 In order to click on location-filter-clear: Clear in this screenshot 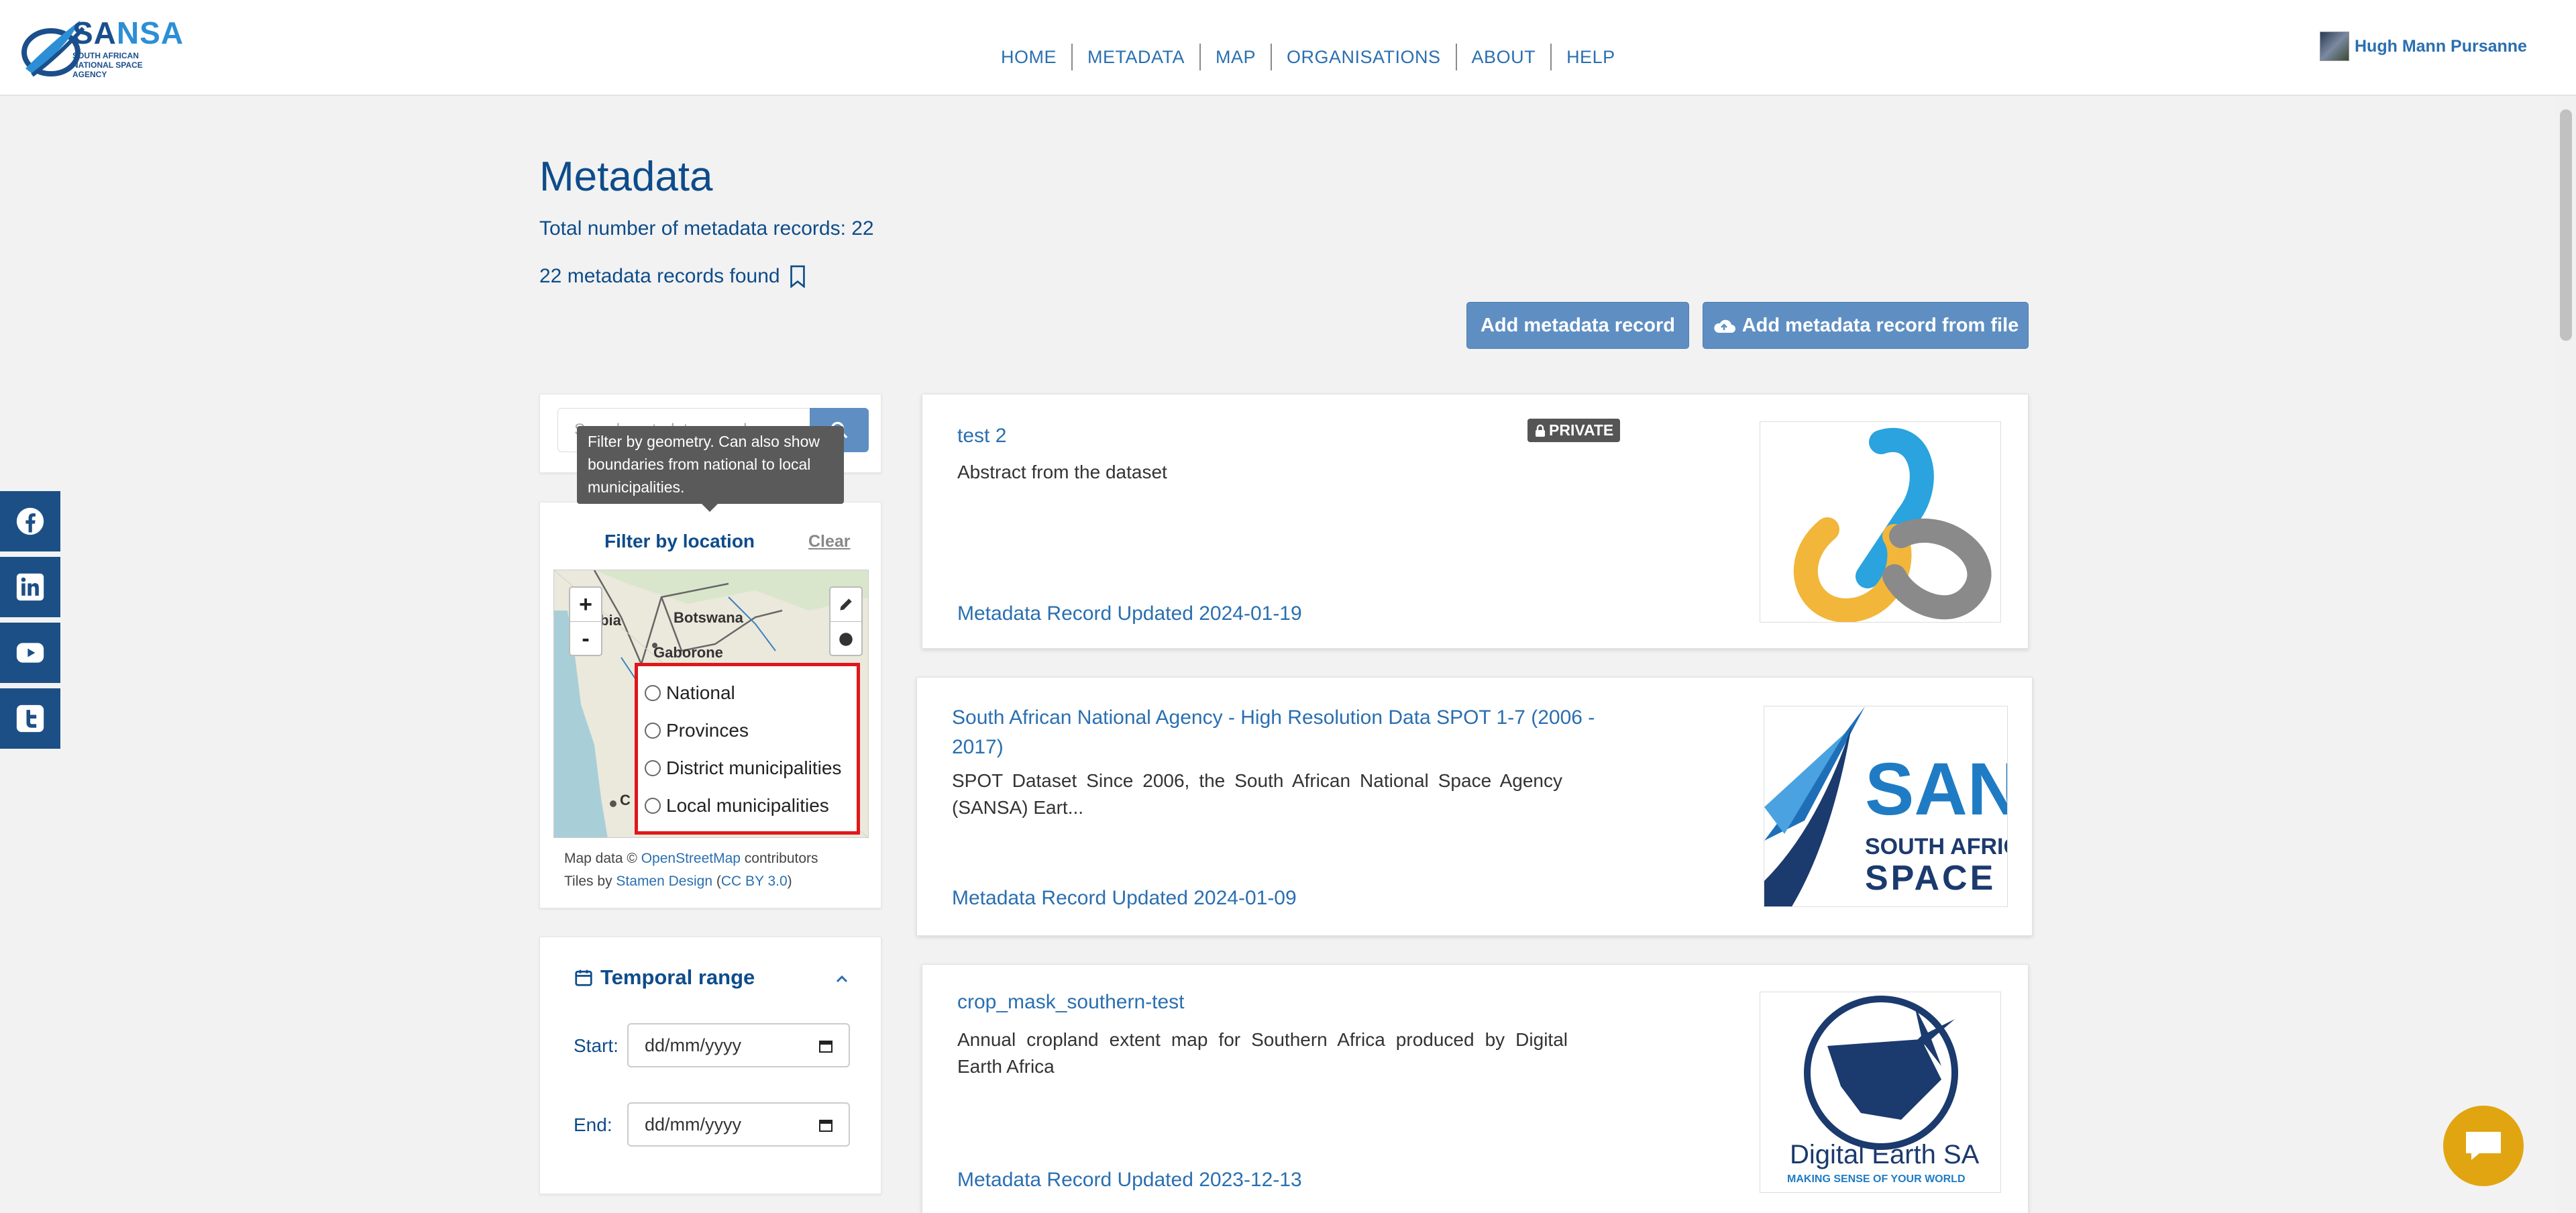, I will do `click(829, 541)`.